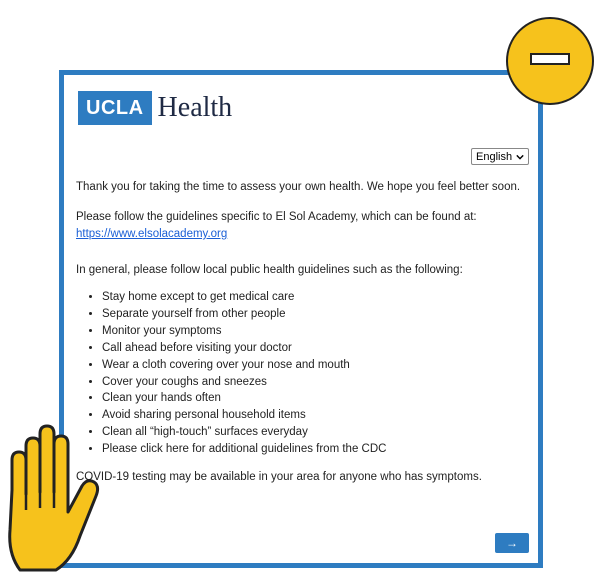 Image resolution: width=600 pixels, height=574 pixels. Describe the element at coordinates (244, 382) in the screenshot. I see `list-item: Cover your coughs and sneezes` at that location.